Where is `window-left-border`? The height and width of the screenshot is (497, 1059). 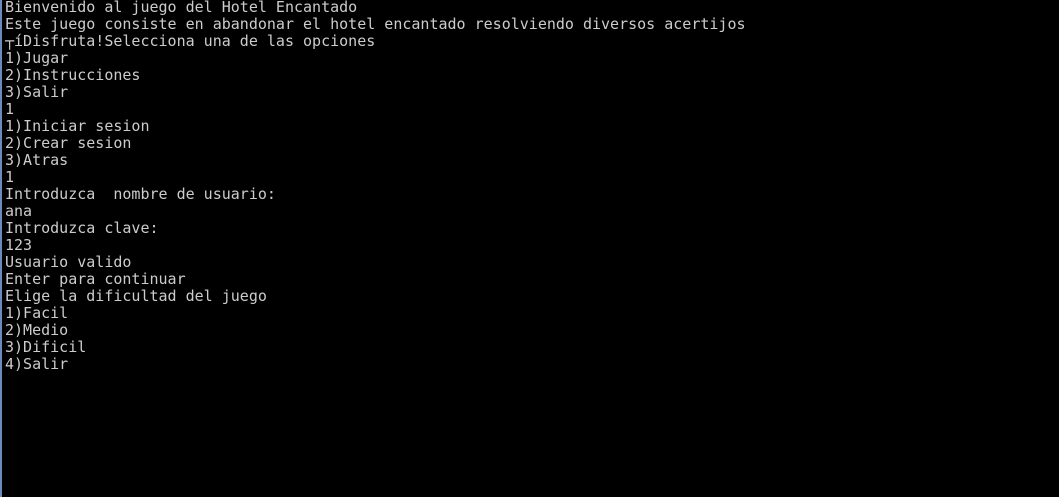
window-left-border is located at coordinates (1, 248).